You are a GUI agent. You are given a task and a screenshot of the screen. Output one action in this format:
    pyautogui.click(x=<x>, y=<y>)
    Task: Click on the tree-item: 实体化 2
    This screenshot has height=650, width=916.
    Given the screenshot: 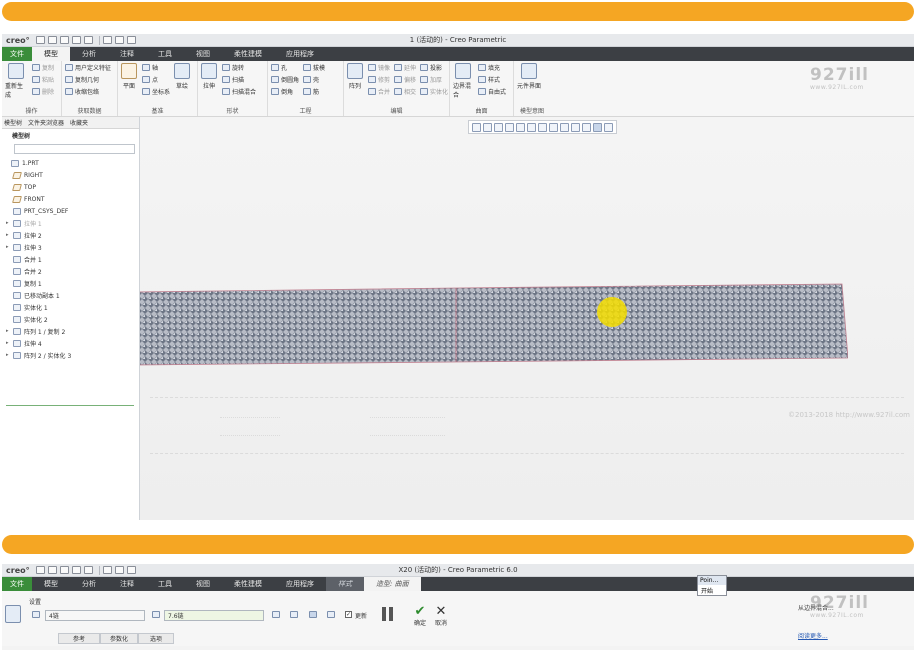 What is the action you would take?
    pyautogui.click(x=70, y=319)
    